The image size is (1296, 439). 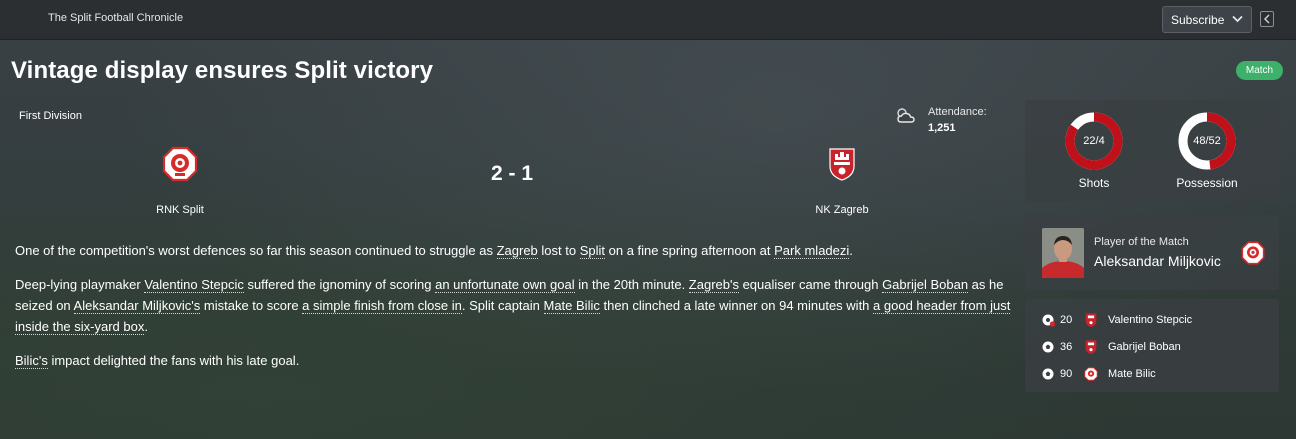 I want to click on own-goal-ball-icon, so click(x=1048, y=320).